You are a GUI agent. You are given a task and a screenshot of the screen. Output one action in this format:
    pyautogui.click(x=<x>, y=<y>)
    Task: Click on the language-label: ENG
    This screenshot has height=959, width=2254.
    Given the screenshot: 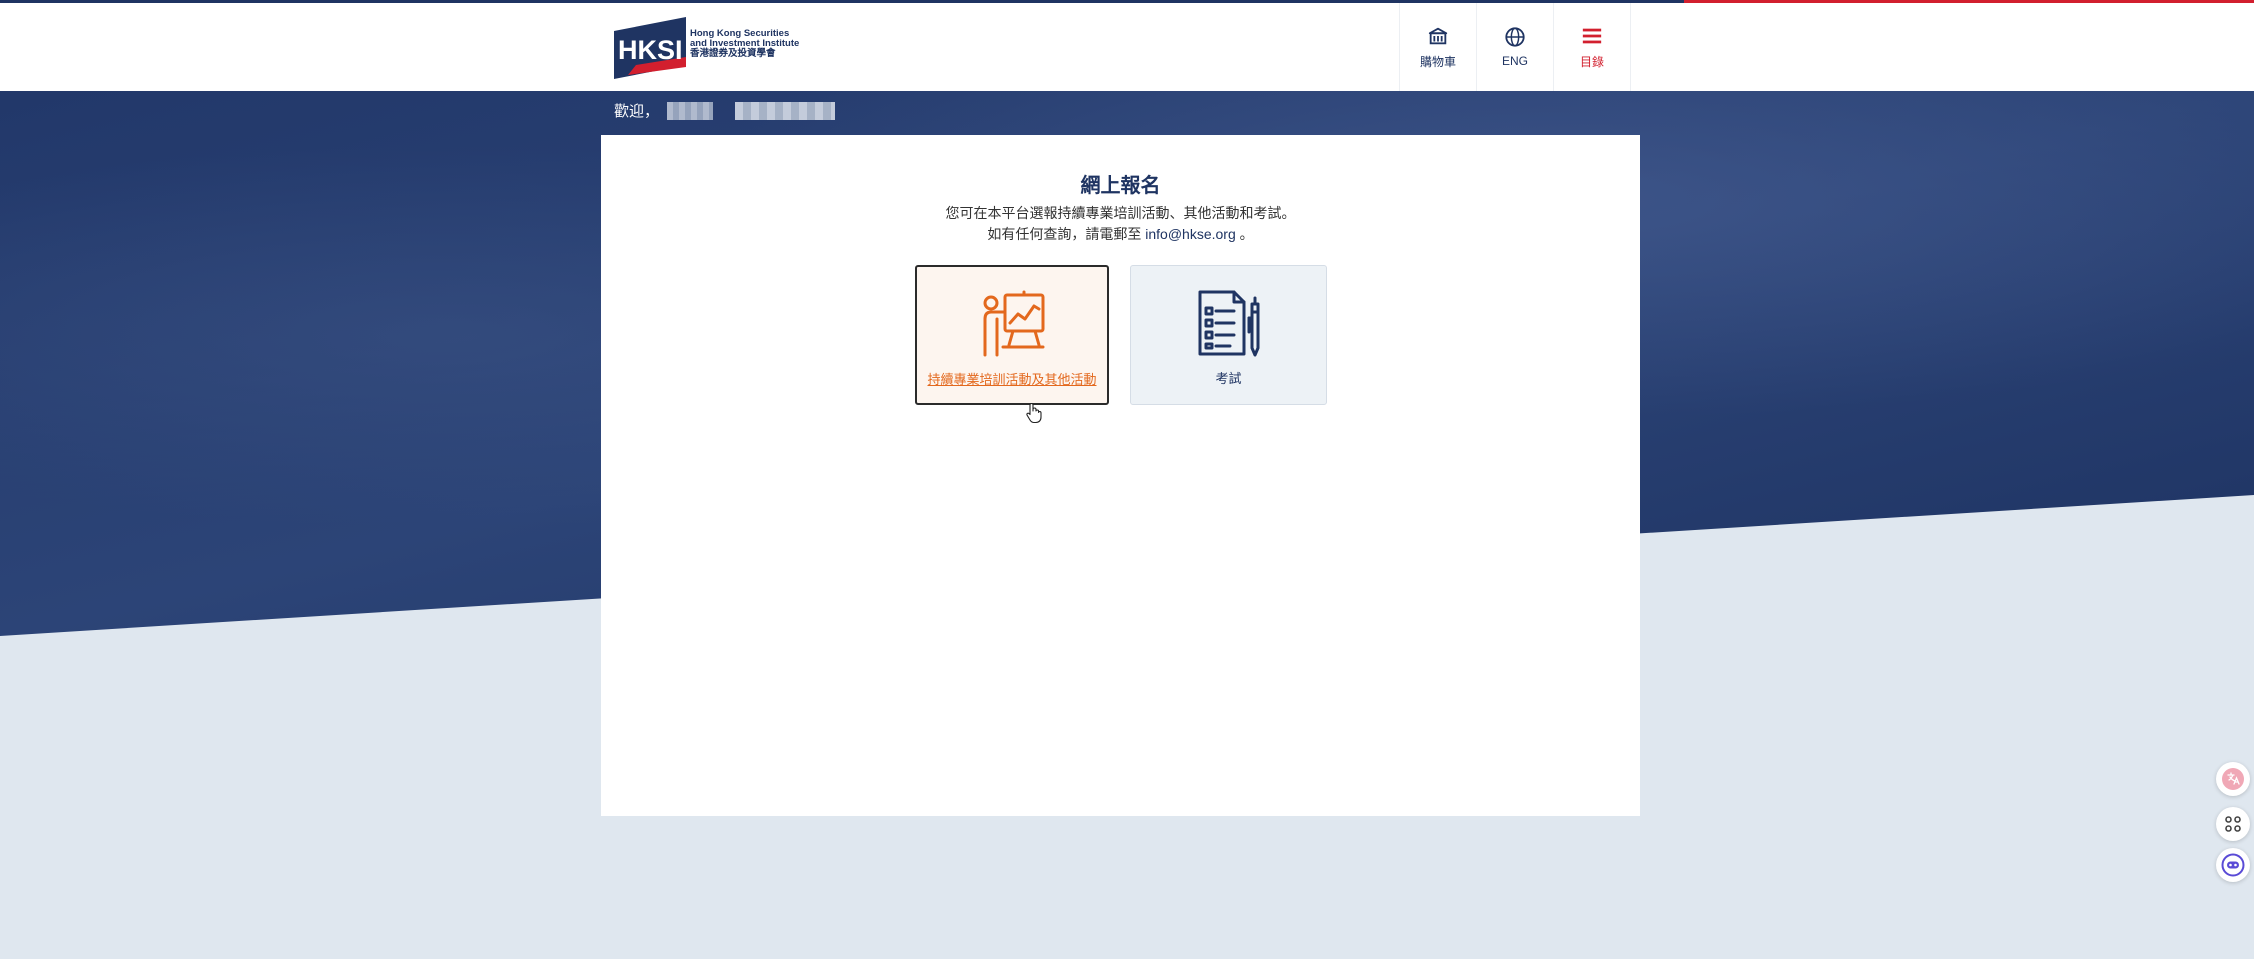 What is the action you would take?
    pyautogui.click(x=1514, y=61)
    